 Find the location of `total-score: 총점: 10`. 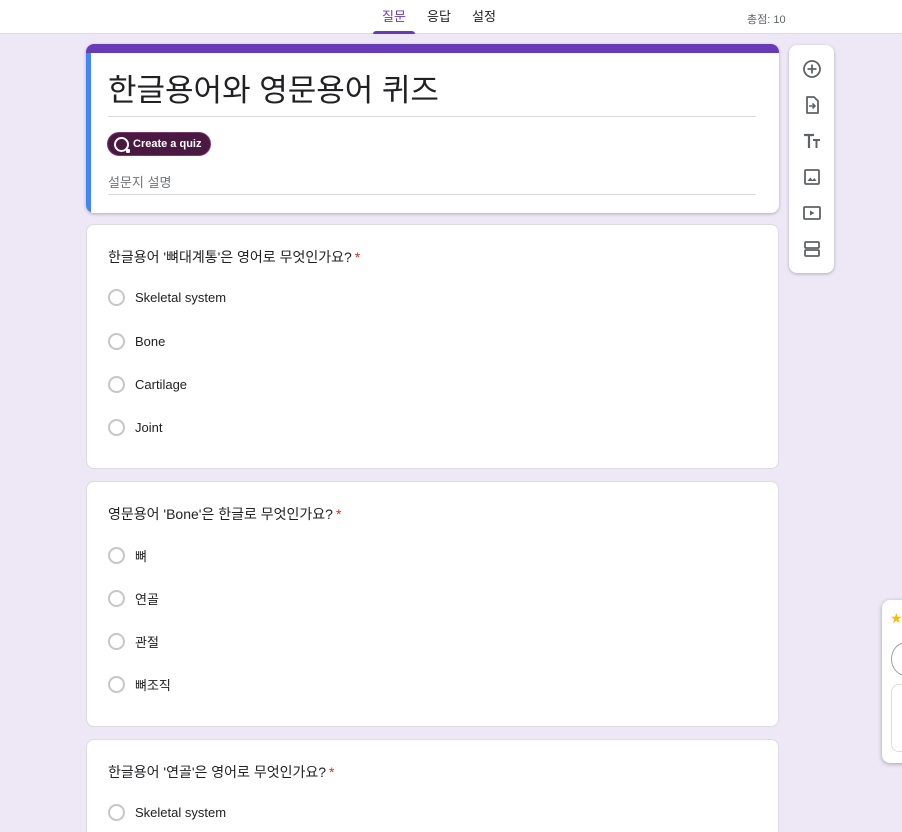

total-score: 총점: 10 is located at coordinates (766, 20).